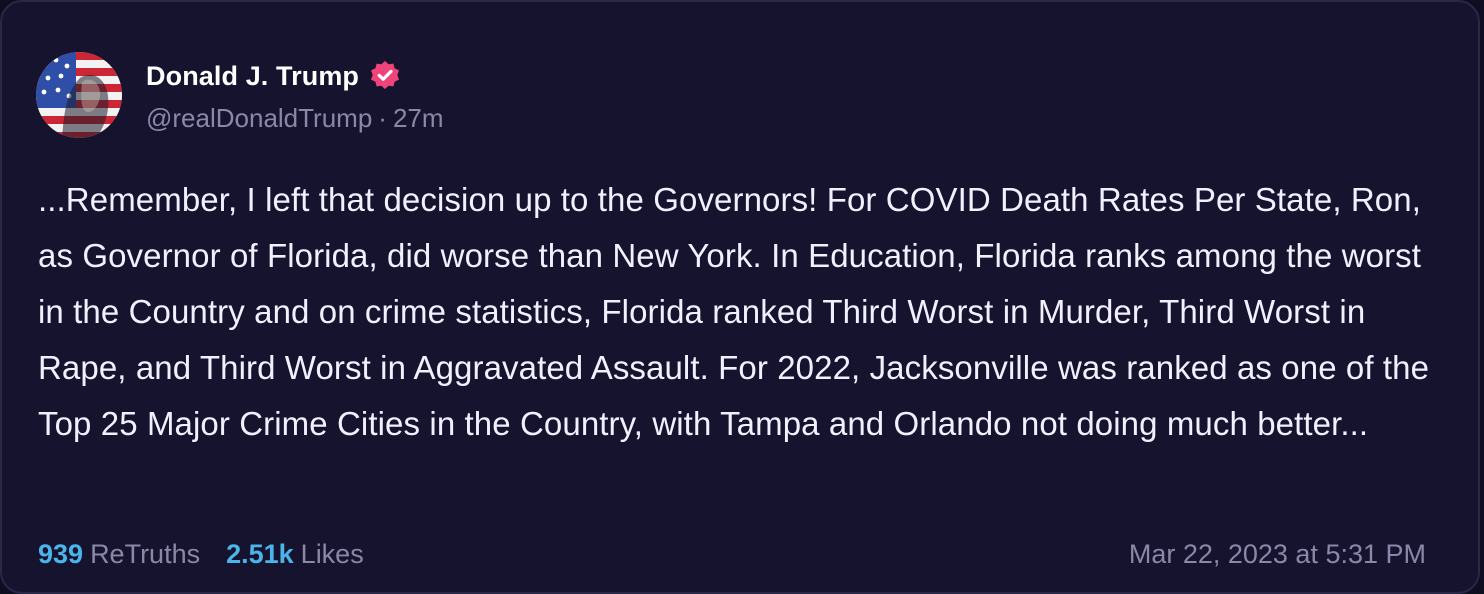 Image resolution: width=1484 pixels, height=594 pixels. I want to click on post-stats: 939 ReTruths 2.51k Likes, so click(201, 554).